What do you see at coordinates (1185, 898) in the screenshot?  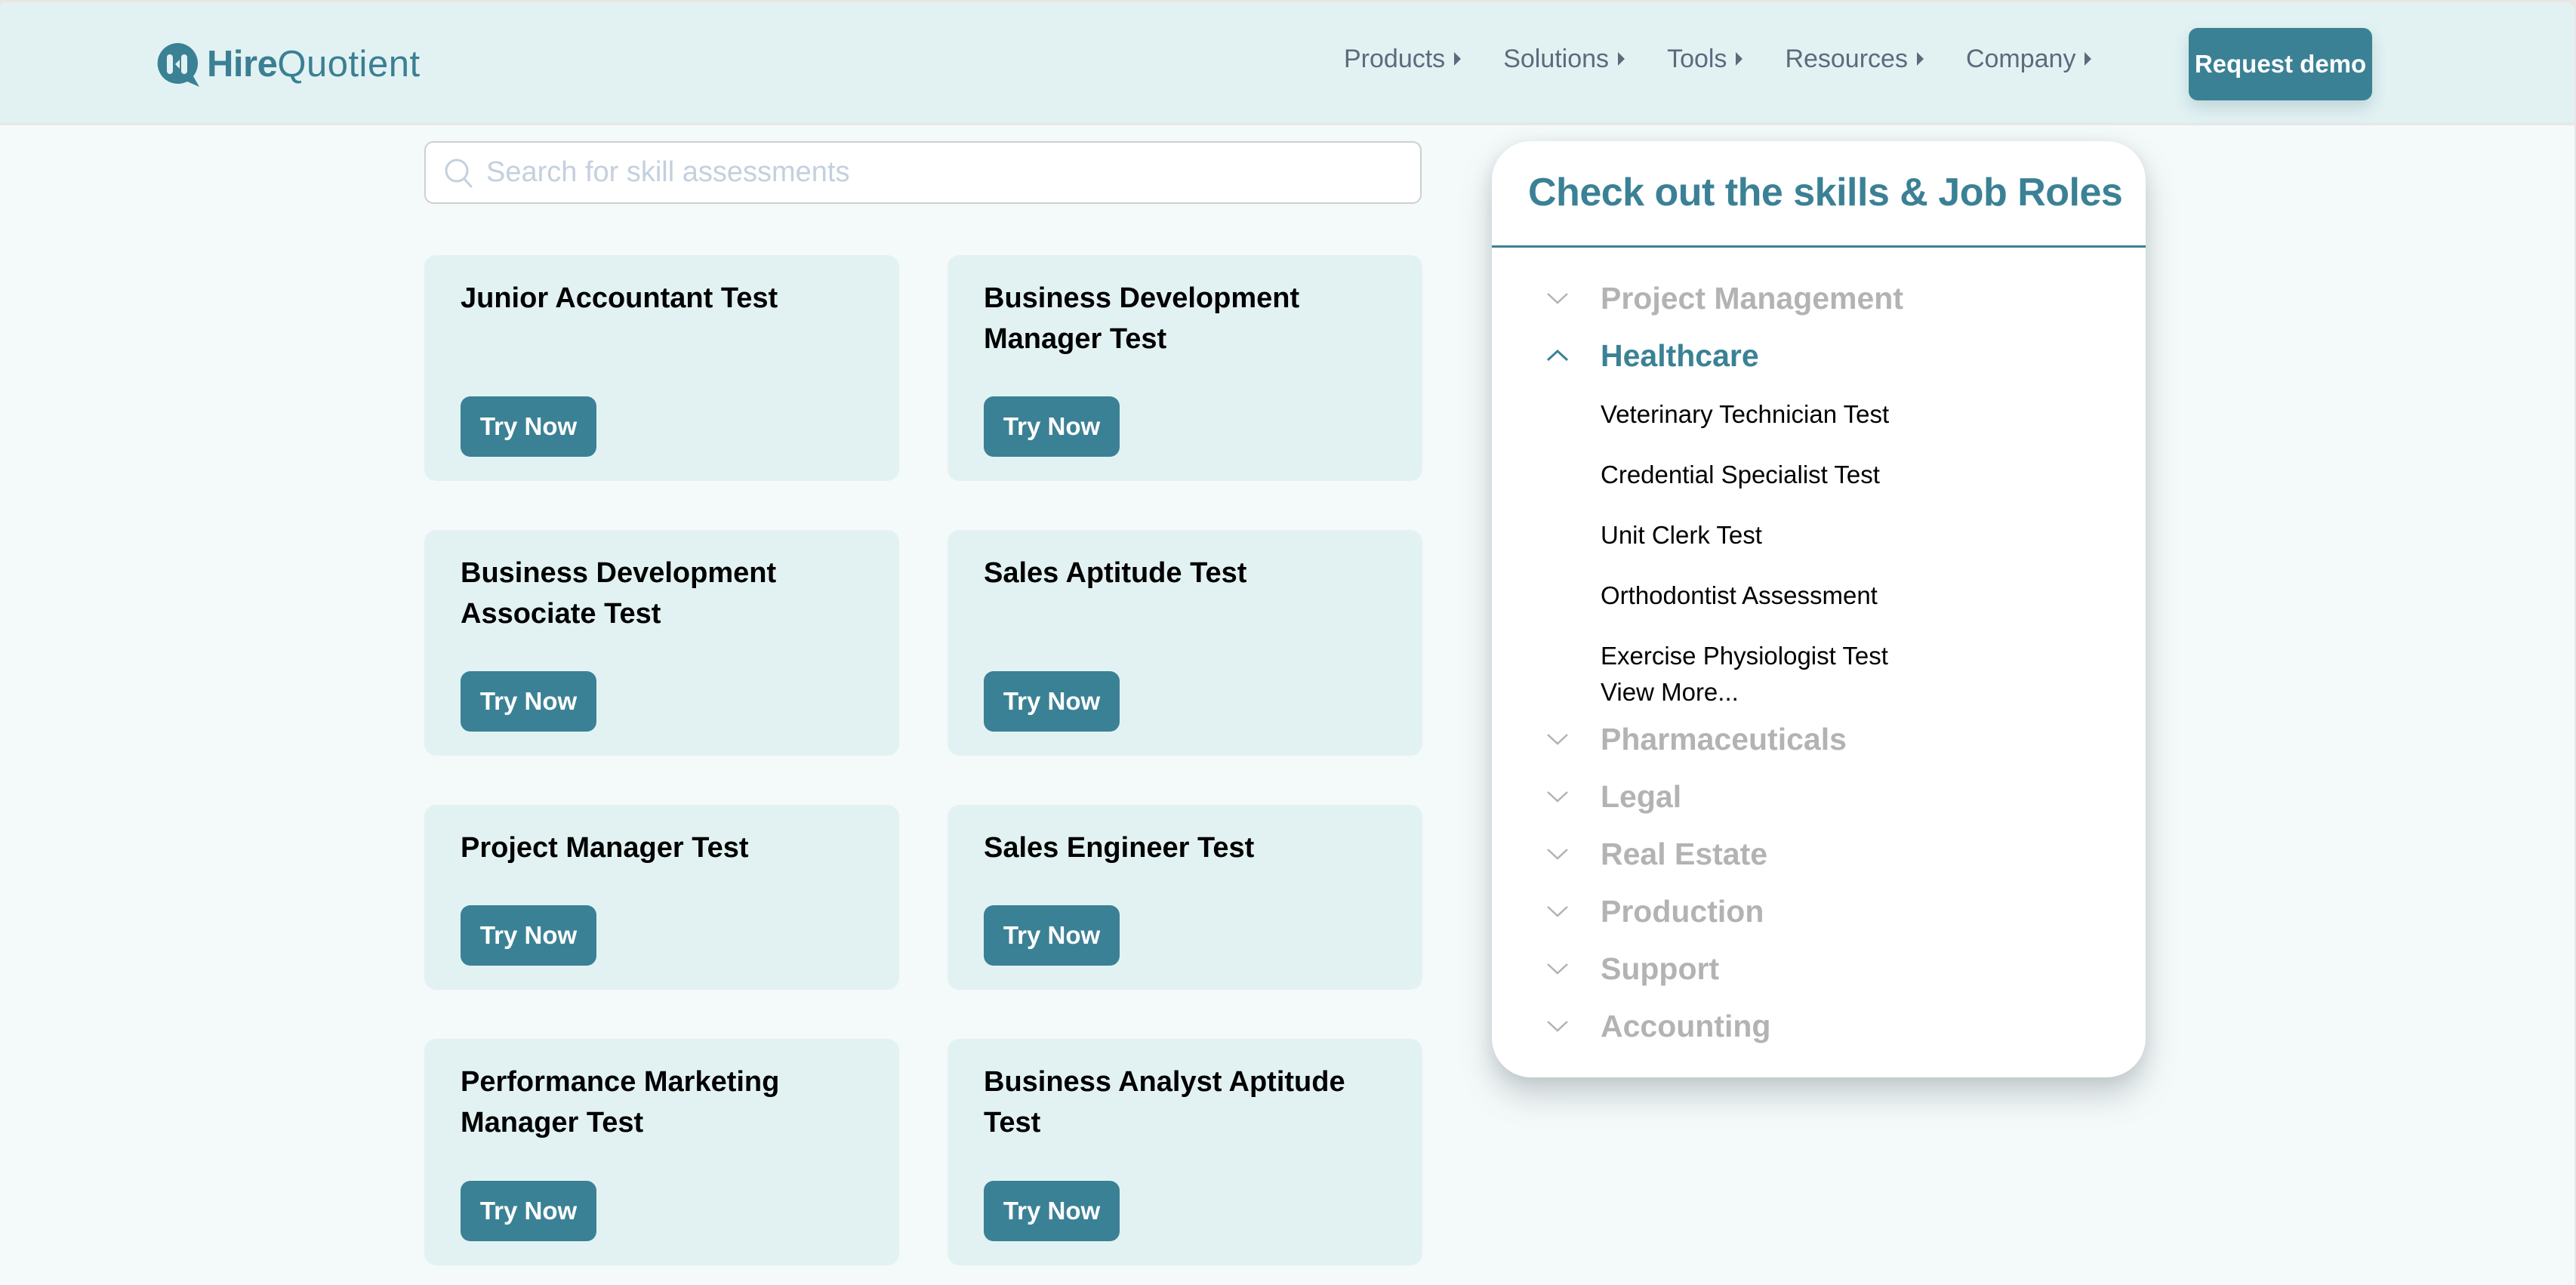 I see `assessment-card: Sales Engineer Test Try Now` at bounding box center [1185, 898].